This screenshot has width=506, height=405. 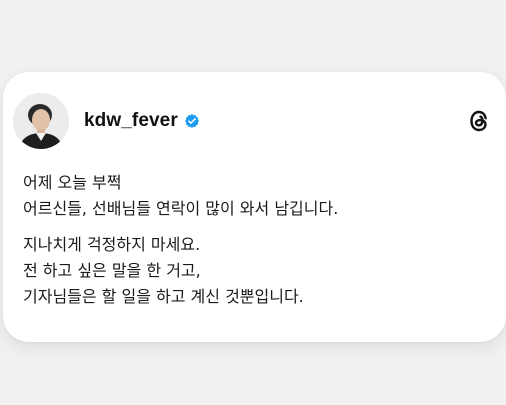 I want to click on username: kdw_fever, so click(x=131, y=121).